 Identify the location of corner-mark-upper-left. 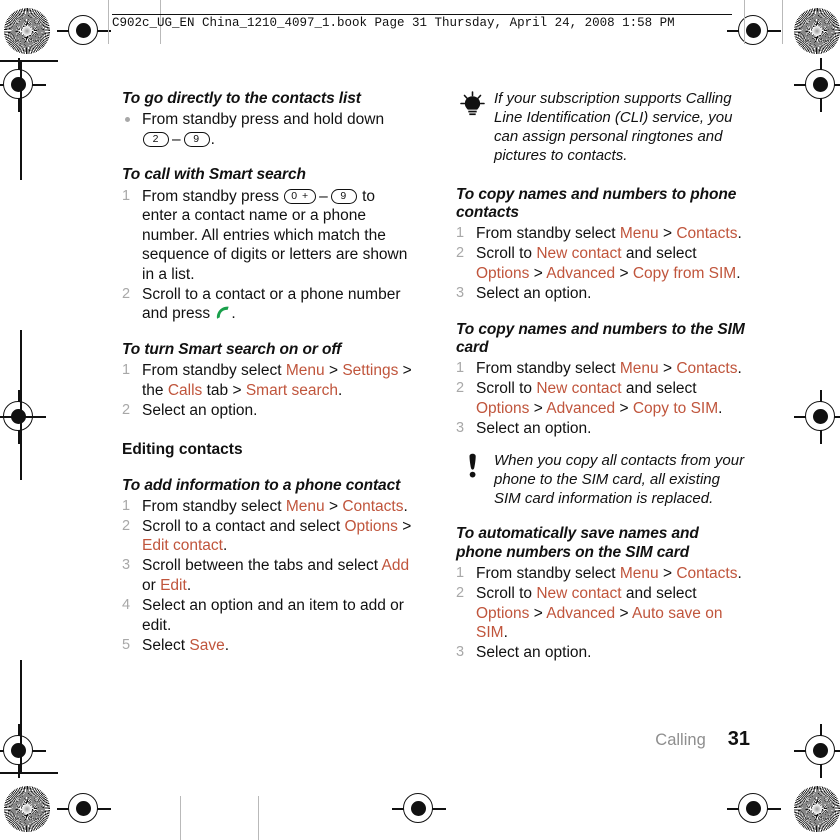
(23, 85).